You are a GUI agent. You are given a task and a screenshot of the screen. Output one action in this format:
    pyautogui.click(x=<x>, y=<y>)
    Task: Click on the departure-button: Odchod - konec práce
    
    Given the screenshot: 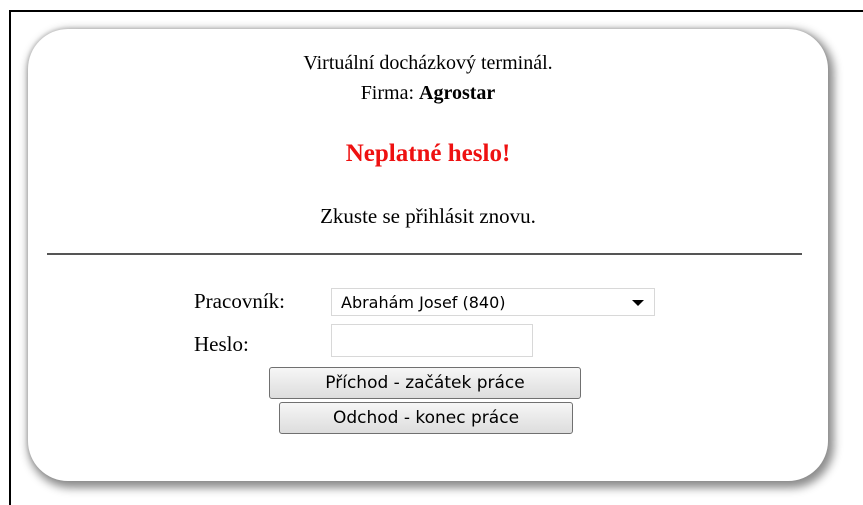 What is the action you would take?
    pyautogui.click(x=426, y=418)
    